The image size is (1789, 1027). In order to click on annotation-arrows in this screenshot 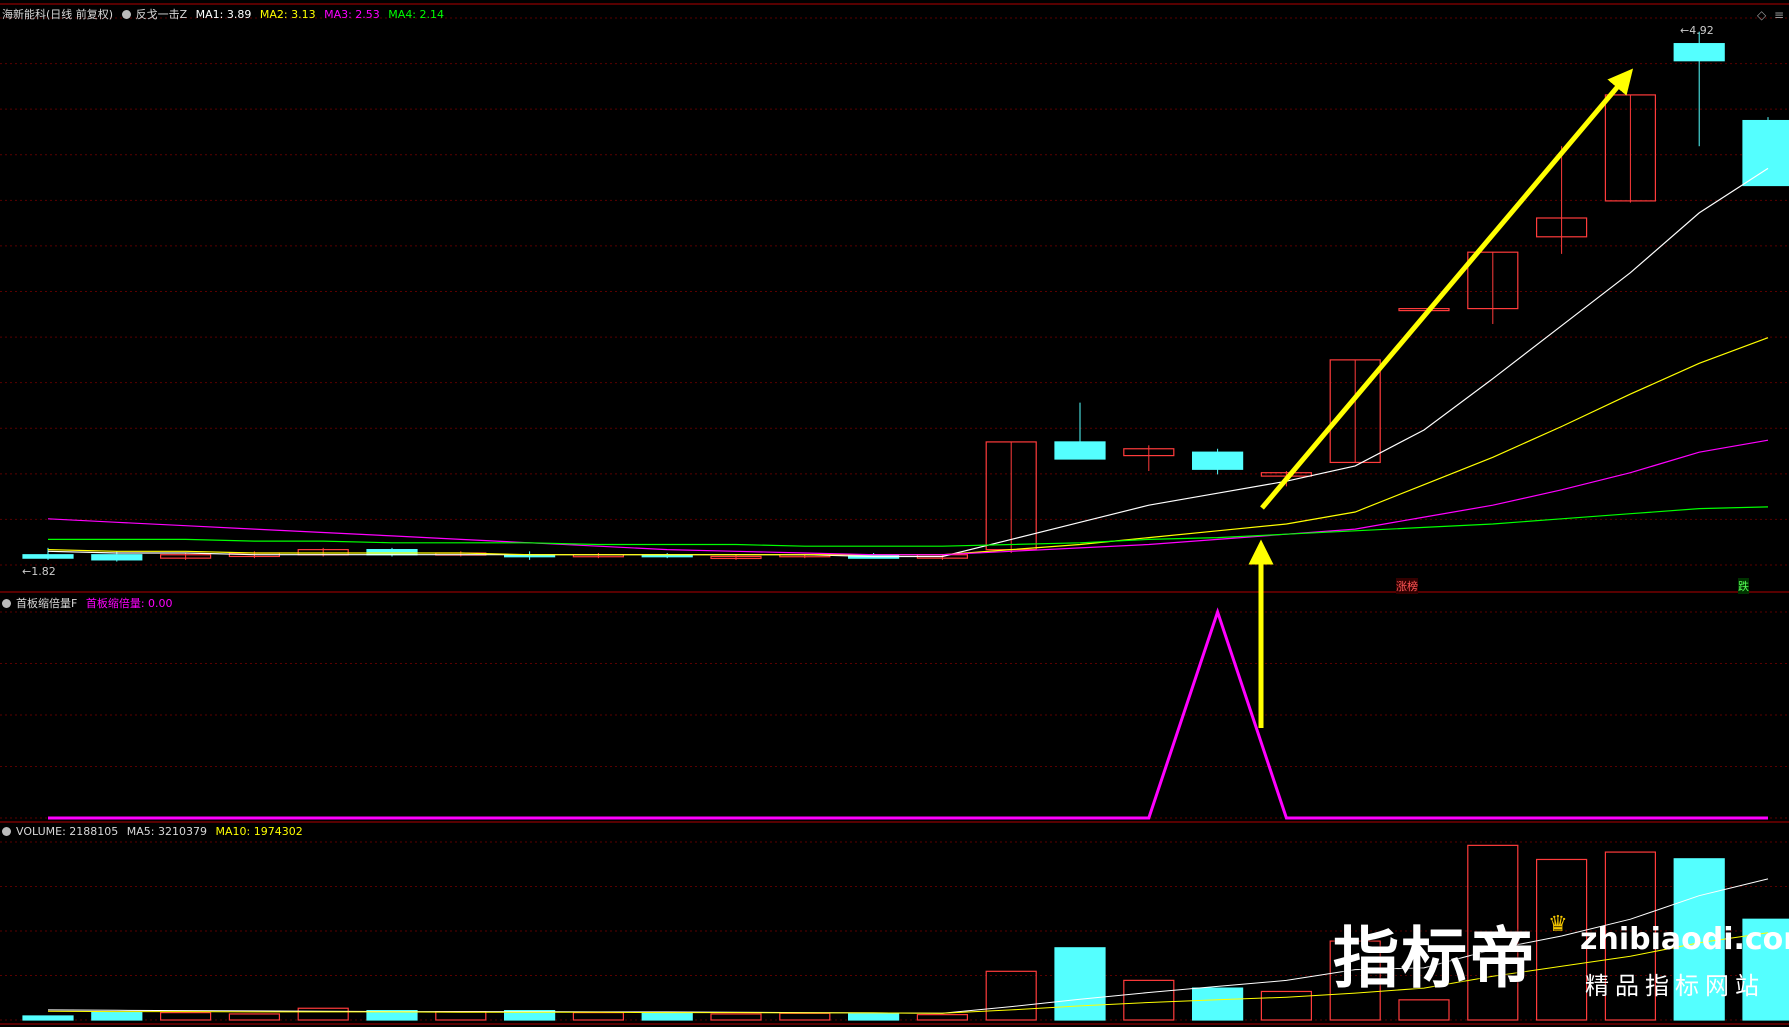, I will do `click(1441, 398)`.